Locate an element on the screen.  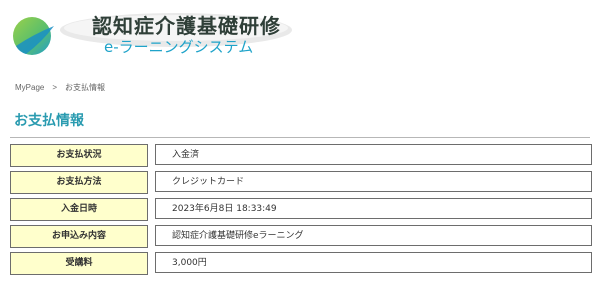
payment-method-value: クレジットカード is located at coordinates (373, 181).